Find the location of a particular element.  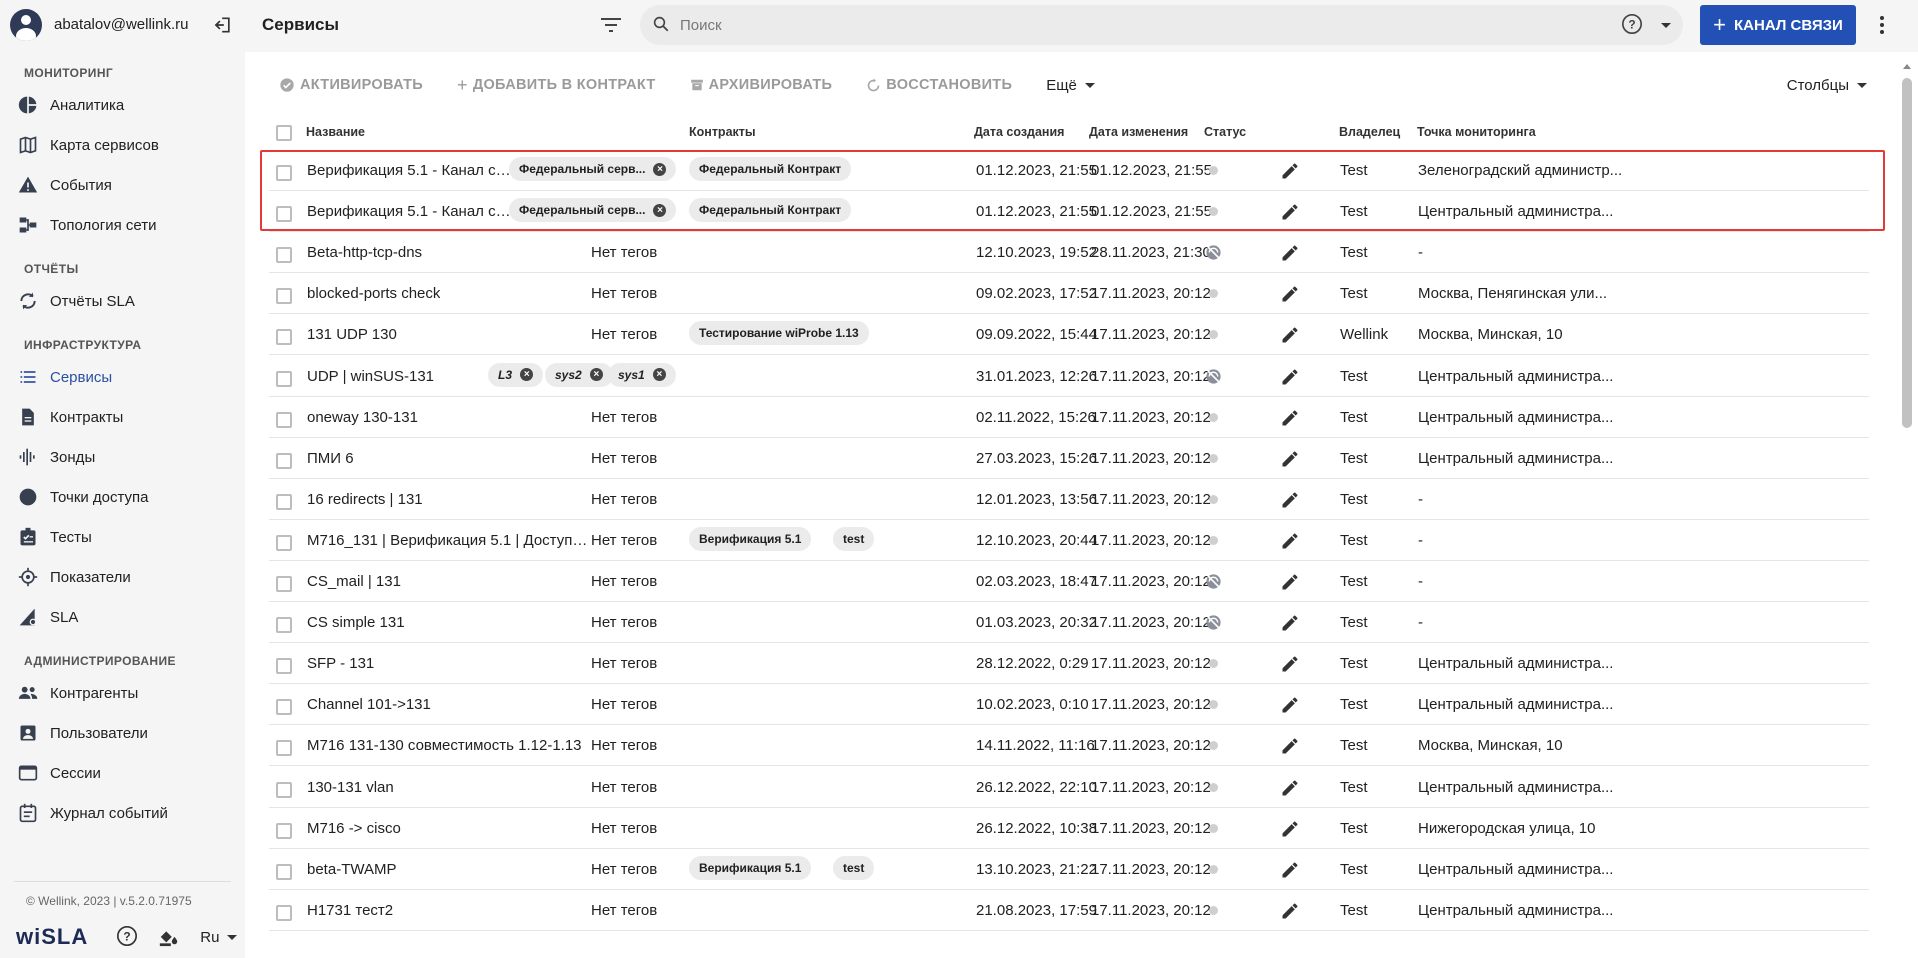

service-name: M716 -> cisco is located at coordinates (354, 828).